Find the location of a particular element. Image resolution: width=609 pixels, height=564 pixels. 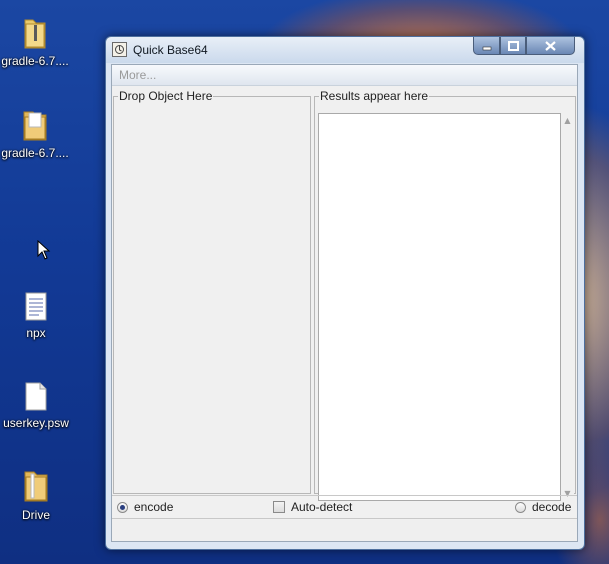

scroll-up-arrow-icon: ▲ is located at coordinates (567, 120).